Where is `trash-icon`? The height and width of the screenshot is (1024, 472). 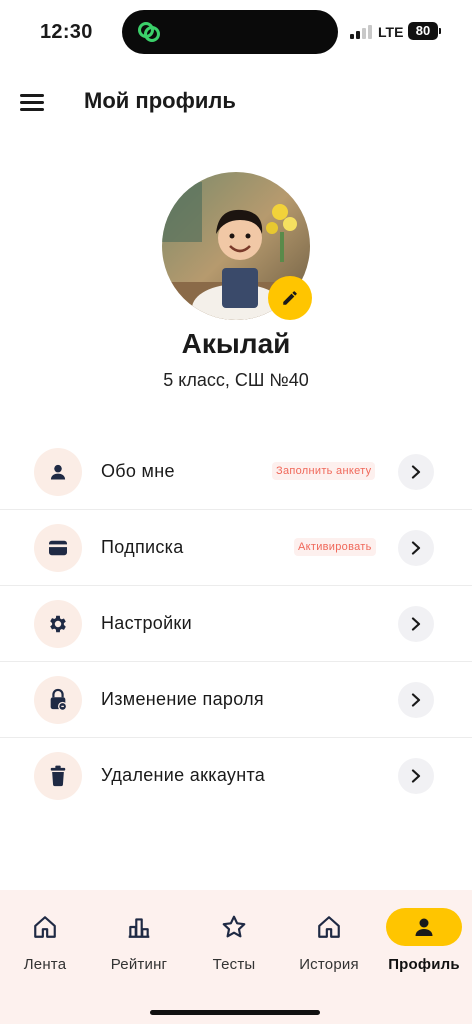
trash-icon is located at coordinates (58, 776).